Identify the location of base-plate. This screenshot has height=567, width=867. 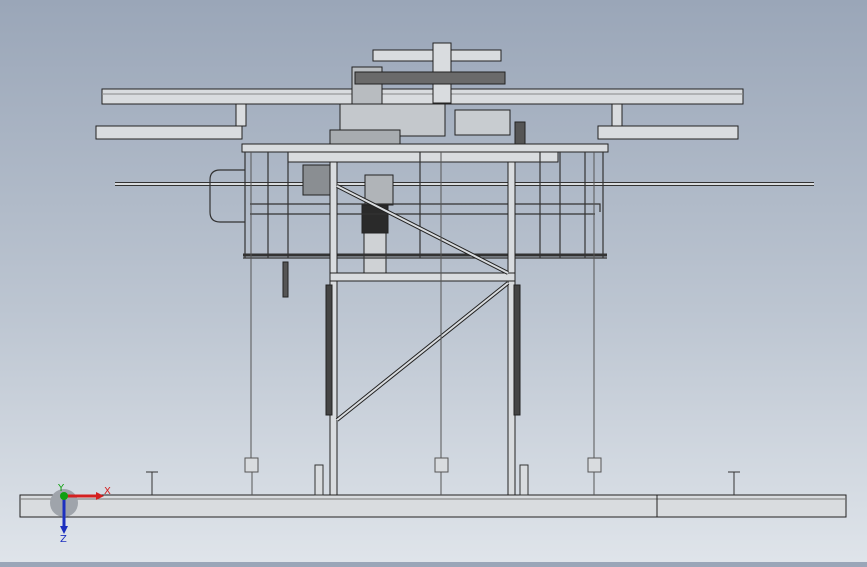
(433, 506).